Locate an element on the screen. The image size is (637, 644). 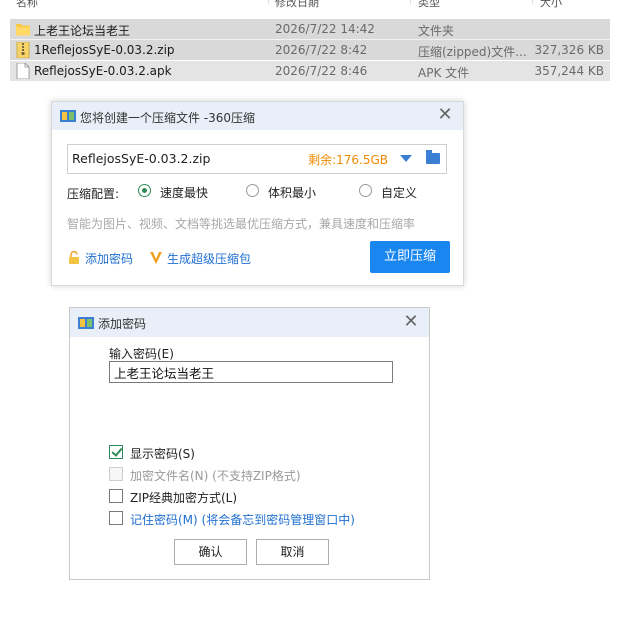
dialog-titlebar: 添加密码 ✕ is located at coordinates (249, 322).